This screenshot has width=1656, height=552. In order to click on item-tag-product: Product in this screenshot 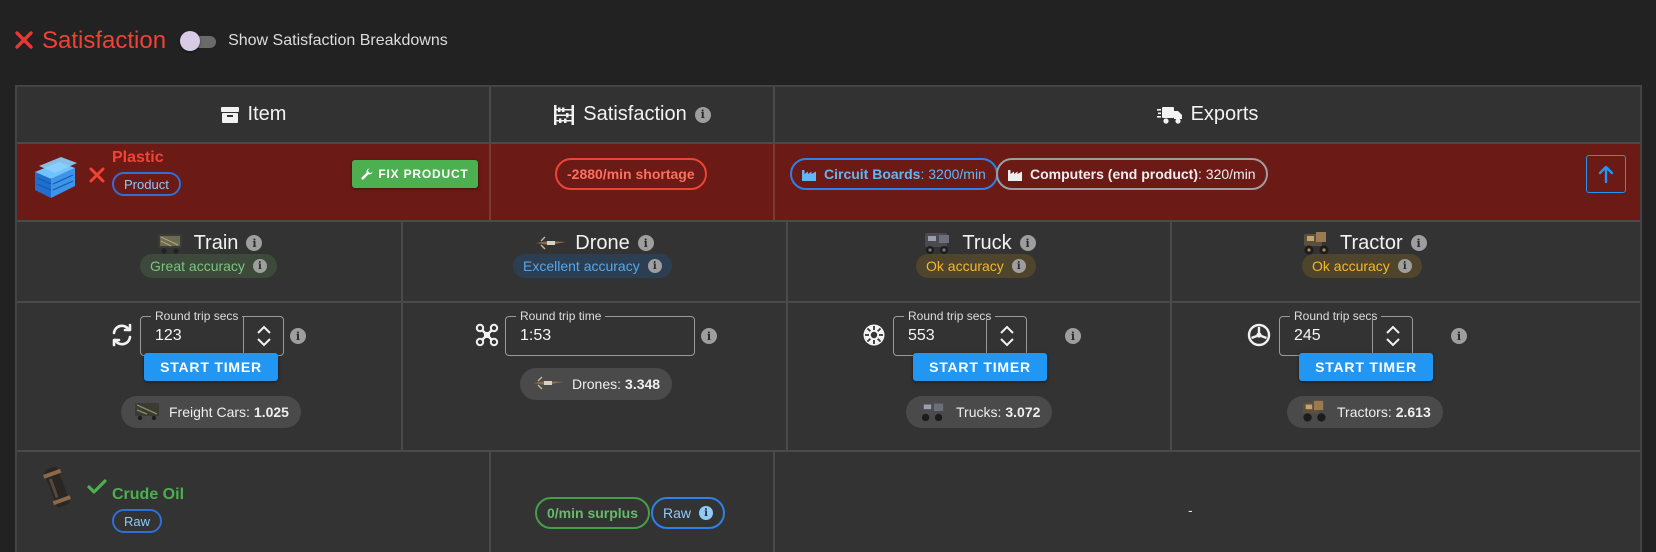, I will do `click(146, 184)`.